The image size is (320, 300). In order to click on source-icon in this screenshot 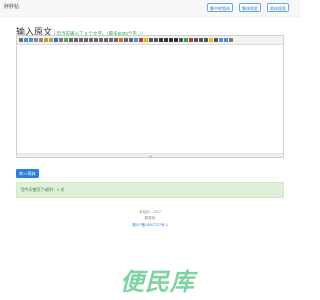, I will do `click(21, 40)`.